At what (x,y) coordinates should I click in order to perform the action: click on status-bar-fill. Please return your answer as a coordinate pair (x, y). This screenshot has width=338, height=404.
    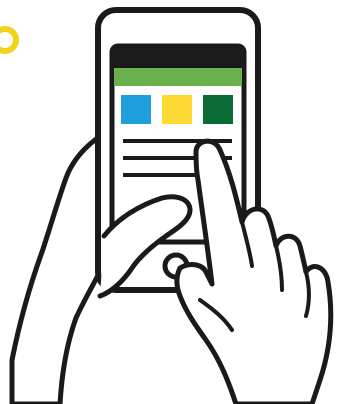
    Looking at the image, I should click on (178, 58).